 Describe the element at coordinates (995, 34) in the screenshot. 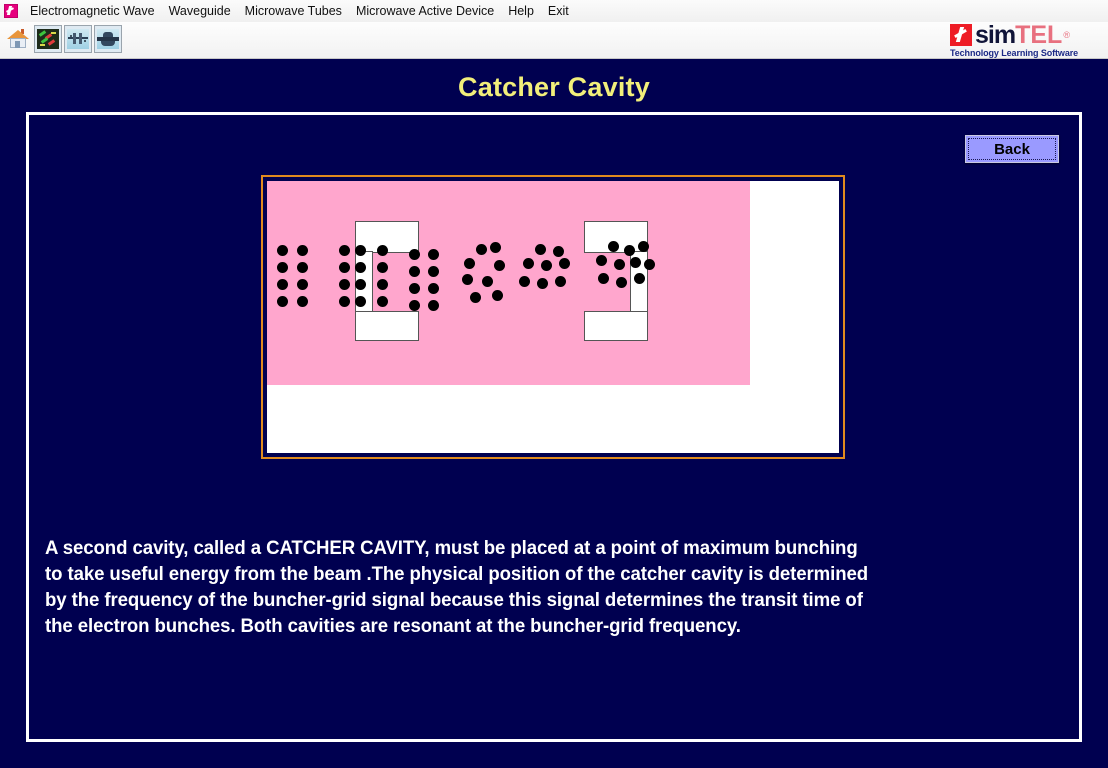

I see `logo-sim-text: sim` at that location.